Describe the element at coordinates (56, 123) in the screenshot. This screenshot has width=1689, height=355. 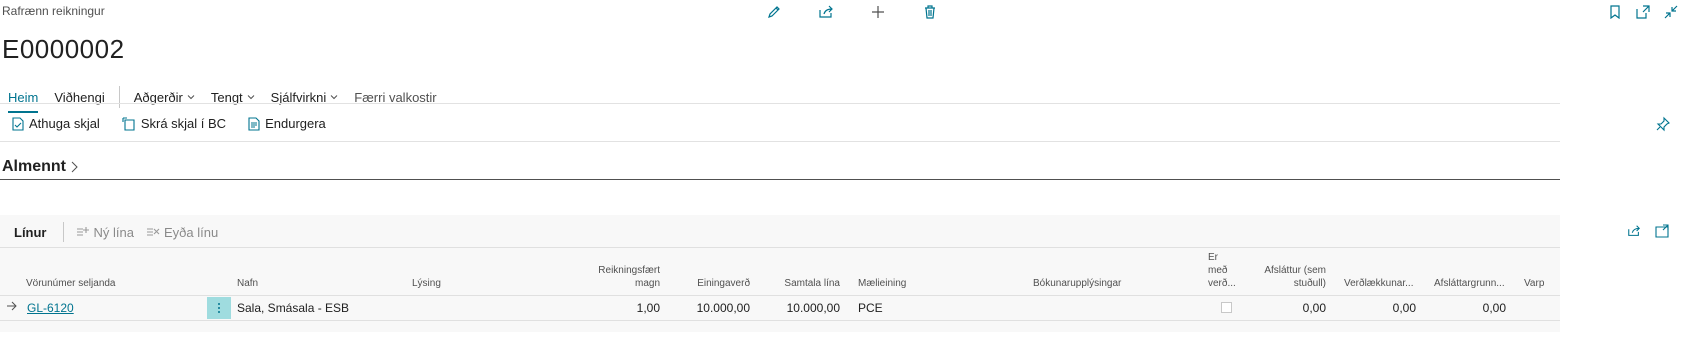
I see `check-document-button: Athuga skjal` at that location.